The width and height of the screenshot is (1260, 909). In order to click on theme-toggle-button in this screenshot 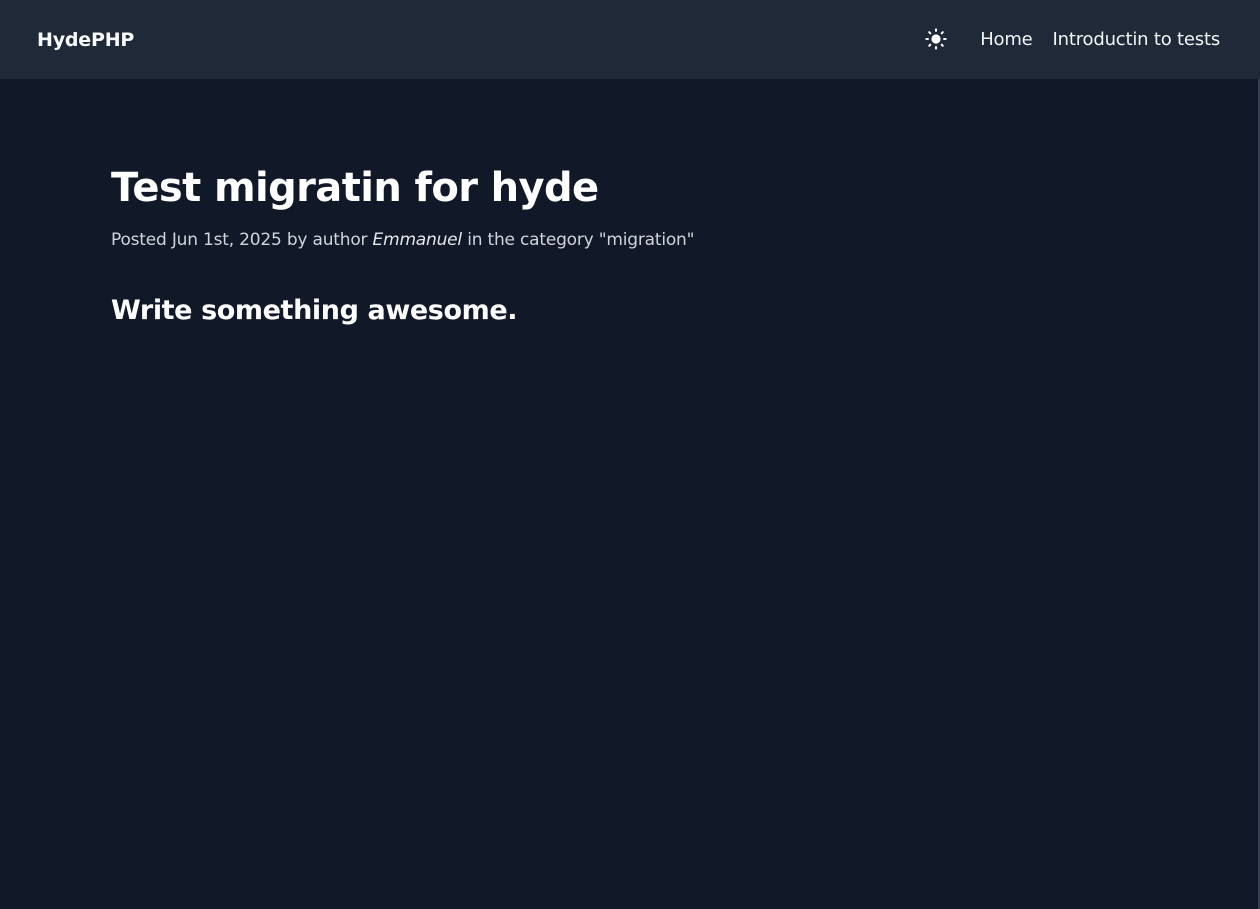, I will do `click(936, 40)`.